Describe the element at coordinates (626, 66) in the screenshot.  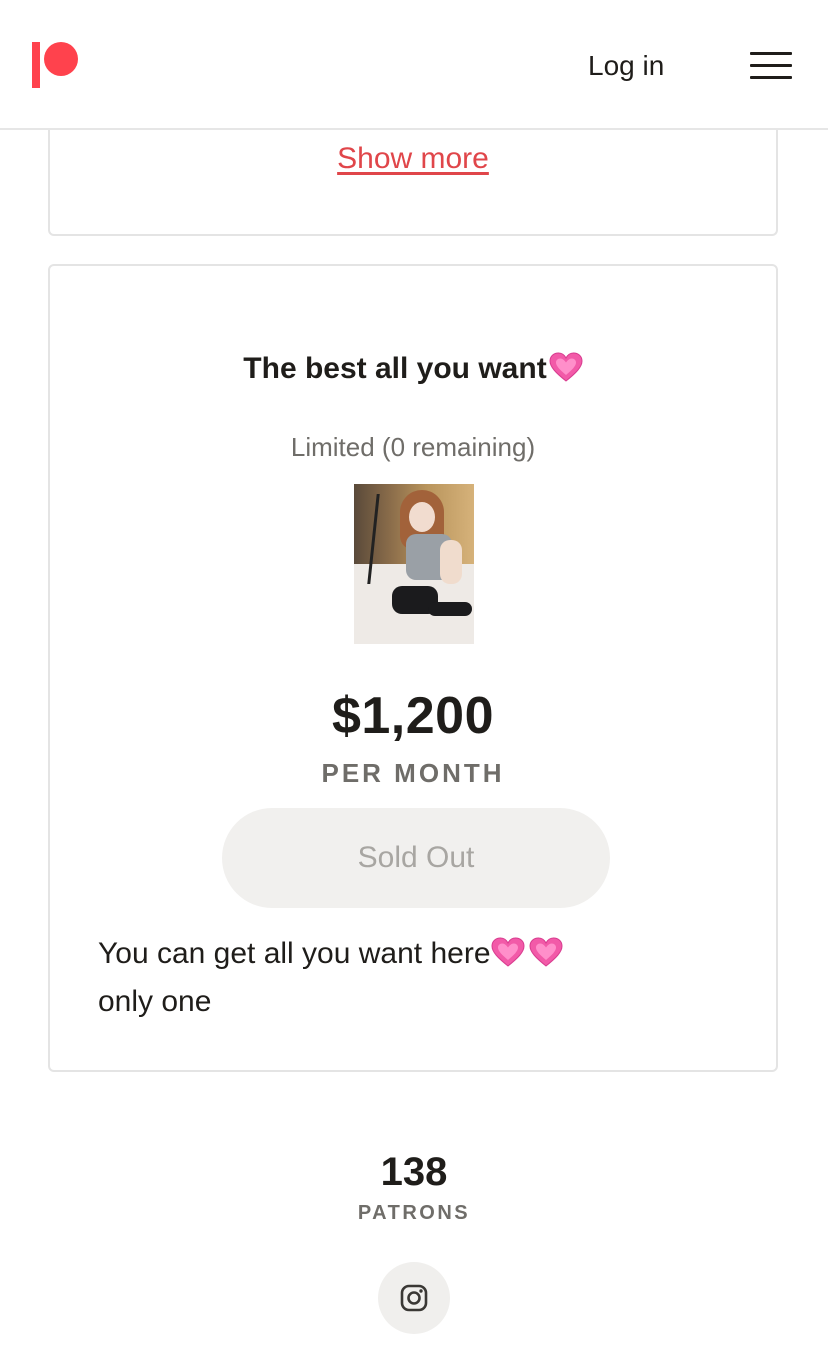
I see `login-link: Log in` at that location.